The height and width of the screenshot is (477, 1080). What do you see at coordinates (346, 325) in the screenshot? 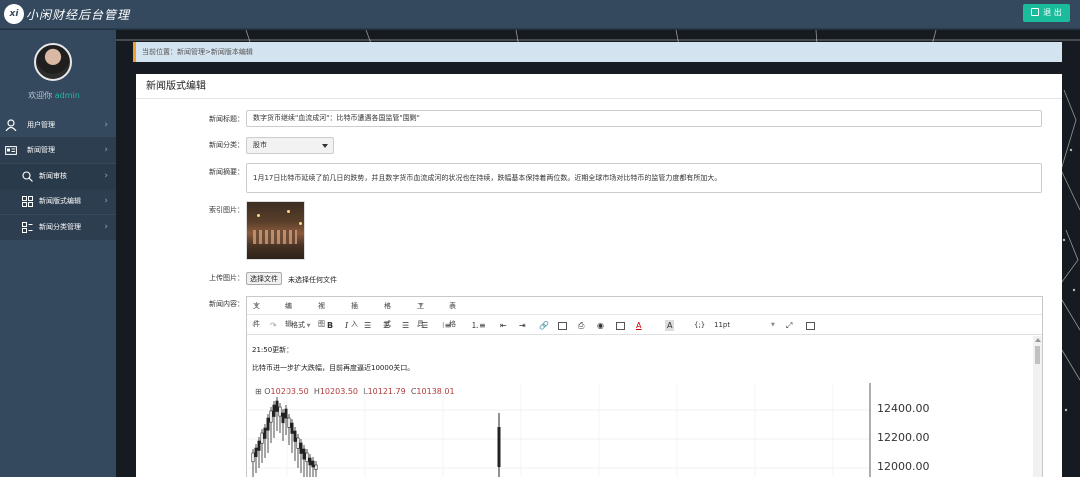
I see `italic-icon: I` at bounding box center [346, 325].